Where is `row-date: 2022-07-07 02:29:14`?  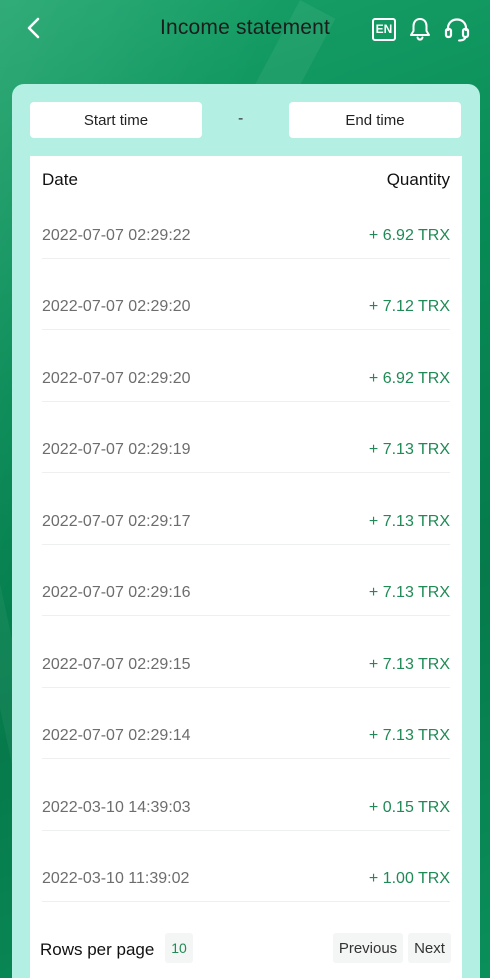 row-date: 2022-07-07 02:29:14 is located at coordinates (116, 735).